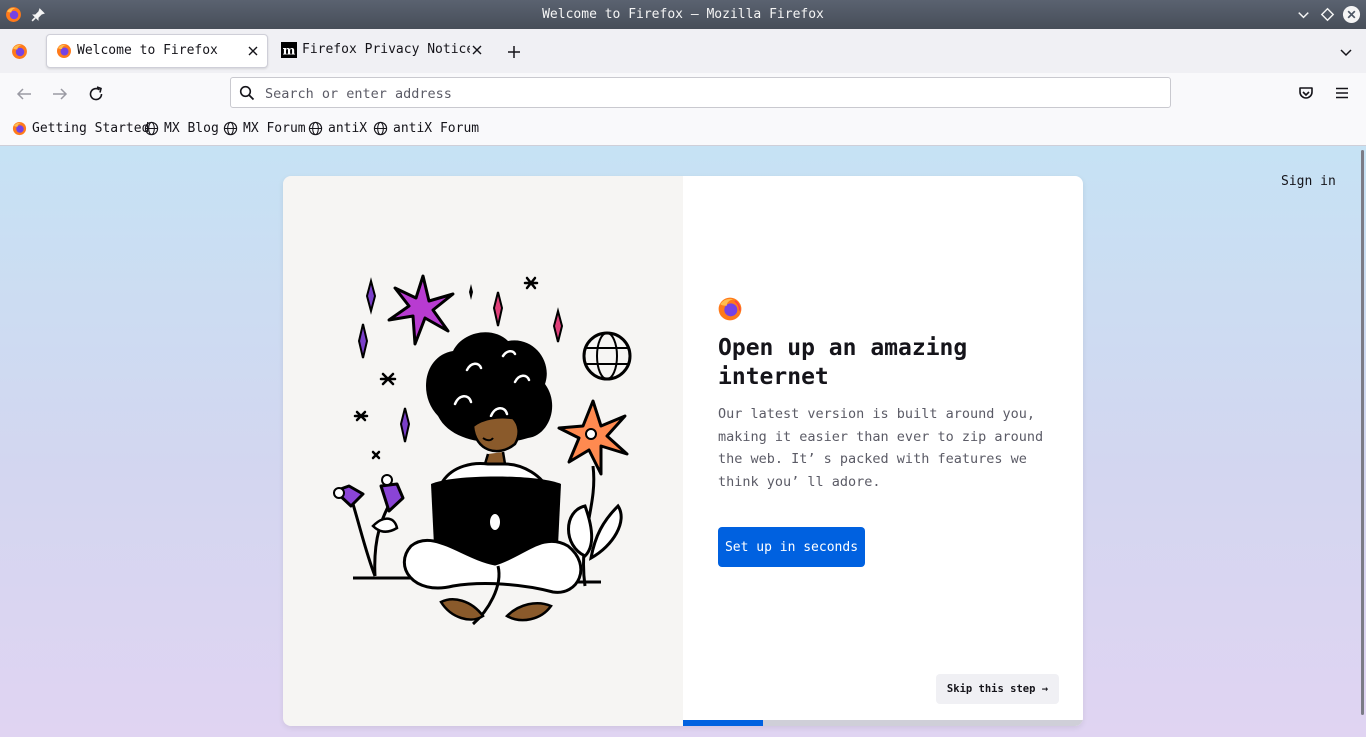  What do you see at coordinates (60, 94) in the screenshot?
I see `forward-icon` at bounding box center [60, 94].